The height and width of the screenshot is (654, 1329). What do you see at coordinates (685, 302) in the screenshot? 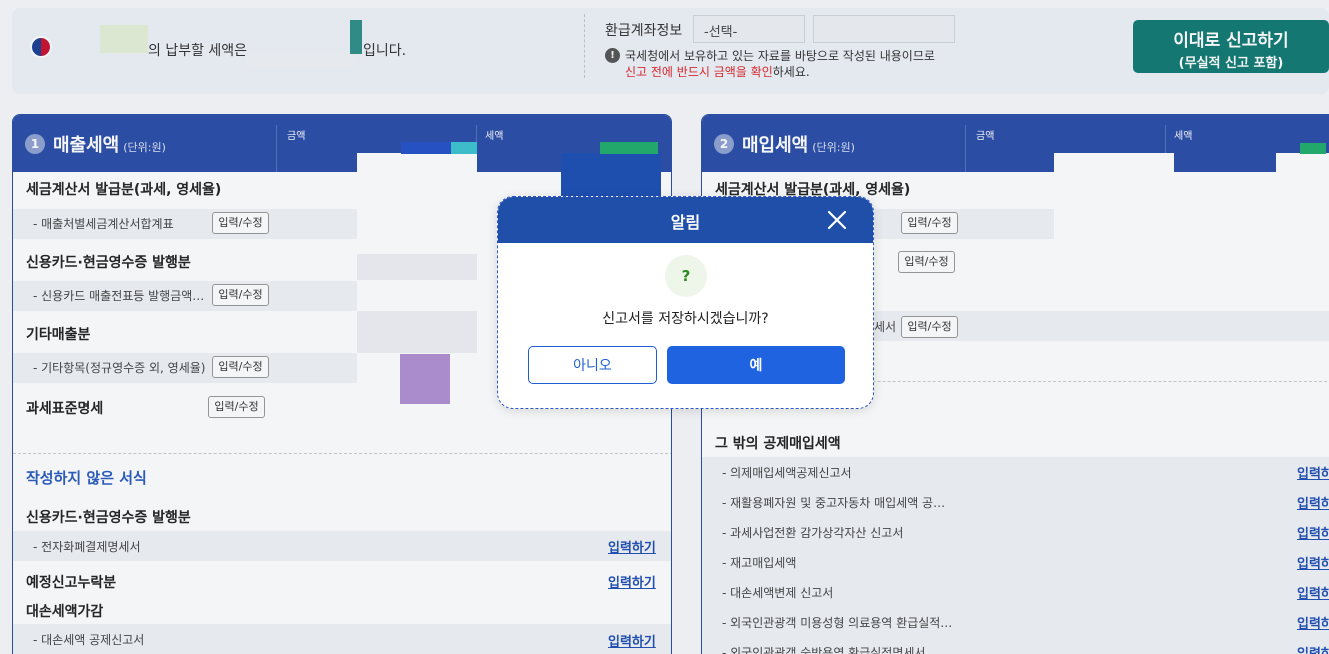
I see `confirm-dialog: 알림 ? 신고서를 저장하시겠습니까? 아니오 예` at bounding box center [685, 302].